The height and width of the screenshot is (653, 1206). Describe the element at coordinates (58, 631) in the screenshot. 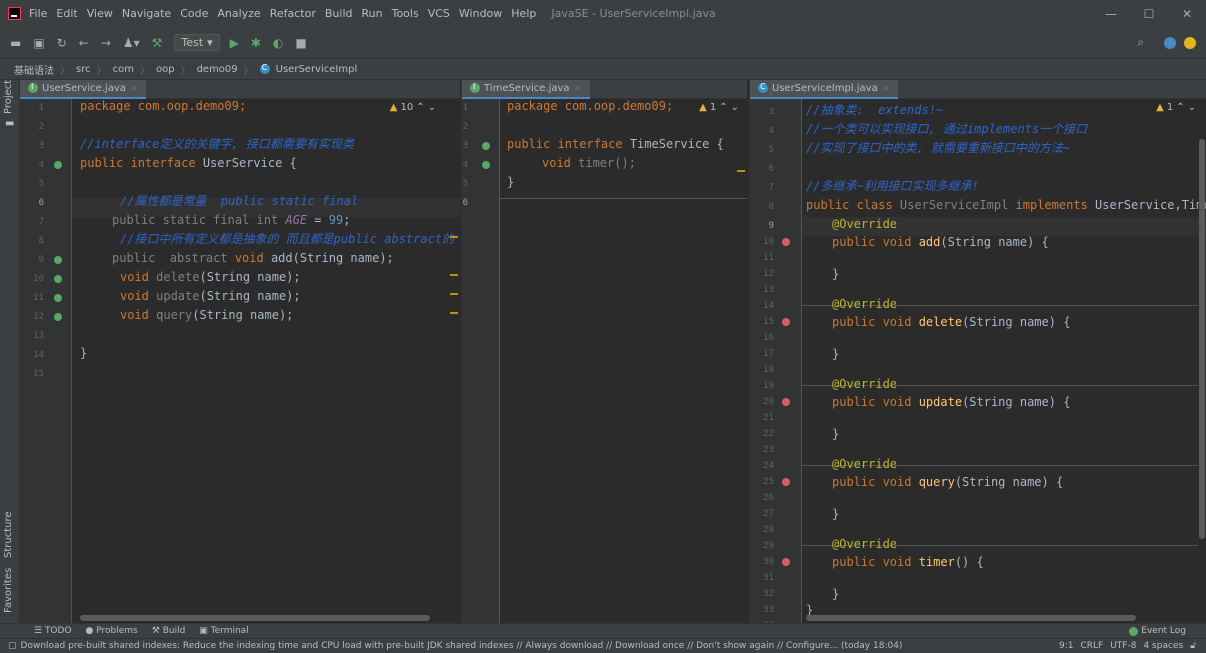

I see `todo-label: TODO` at that location.